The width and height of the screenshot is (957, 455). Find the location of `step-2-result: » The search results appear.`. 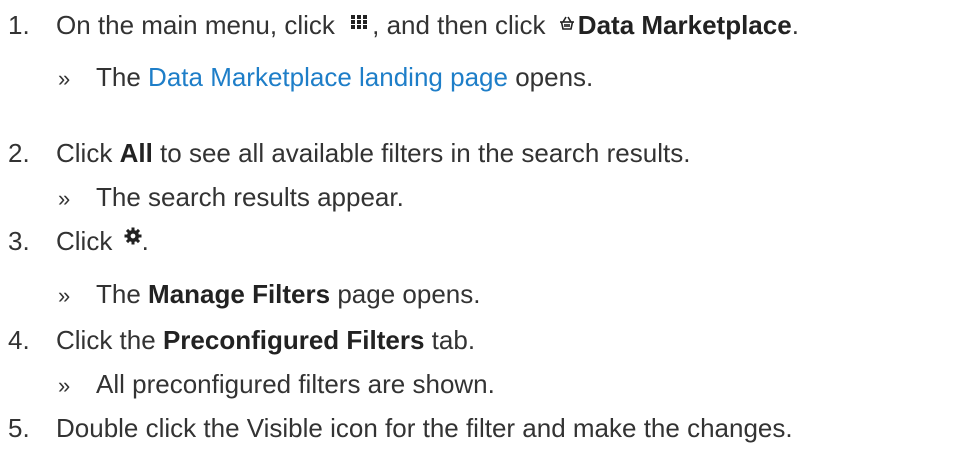

step-2-result: » The search results appear. is located at coordinates (231, 198).